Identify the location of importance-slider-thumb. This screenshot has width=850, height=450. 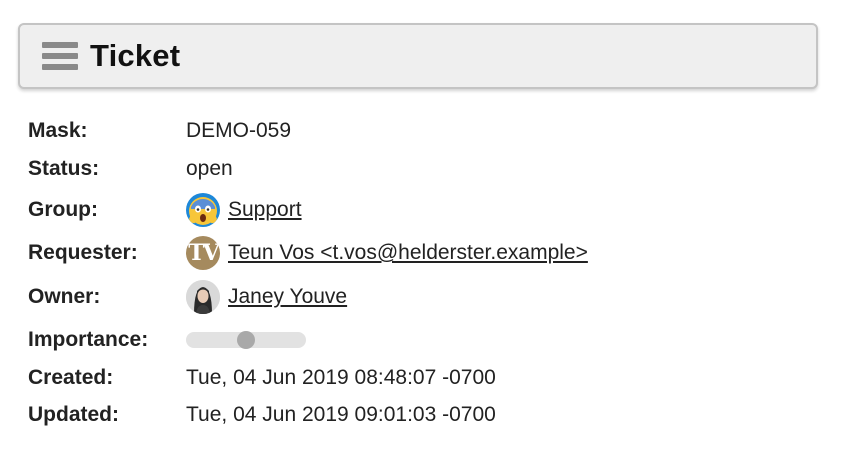
(246, 340).